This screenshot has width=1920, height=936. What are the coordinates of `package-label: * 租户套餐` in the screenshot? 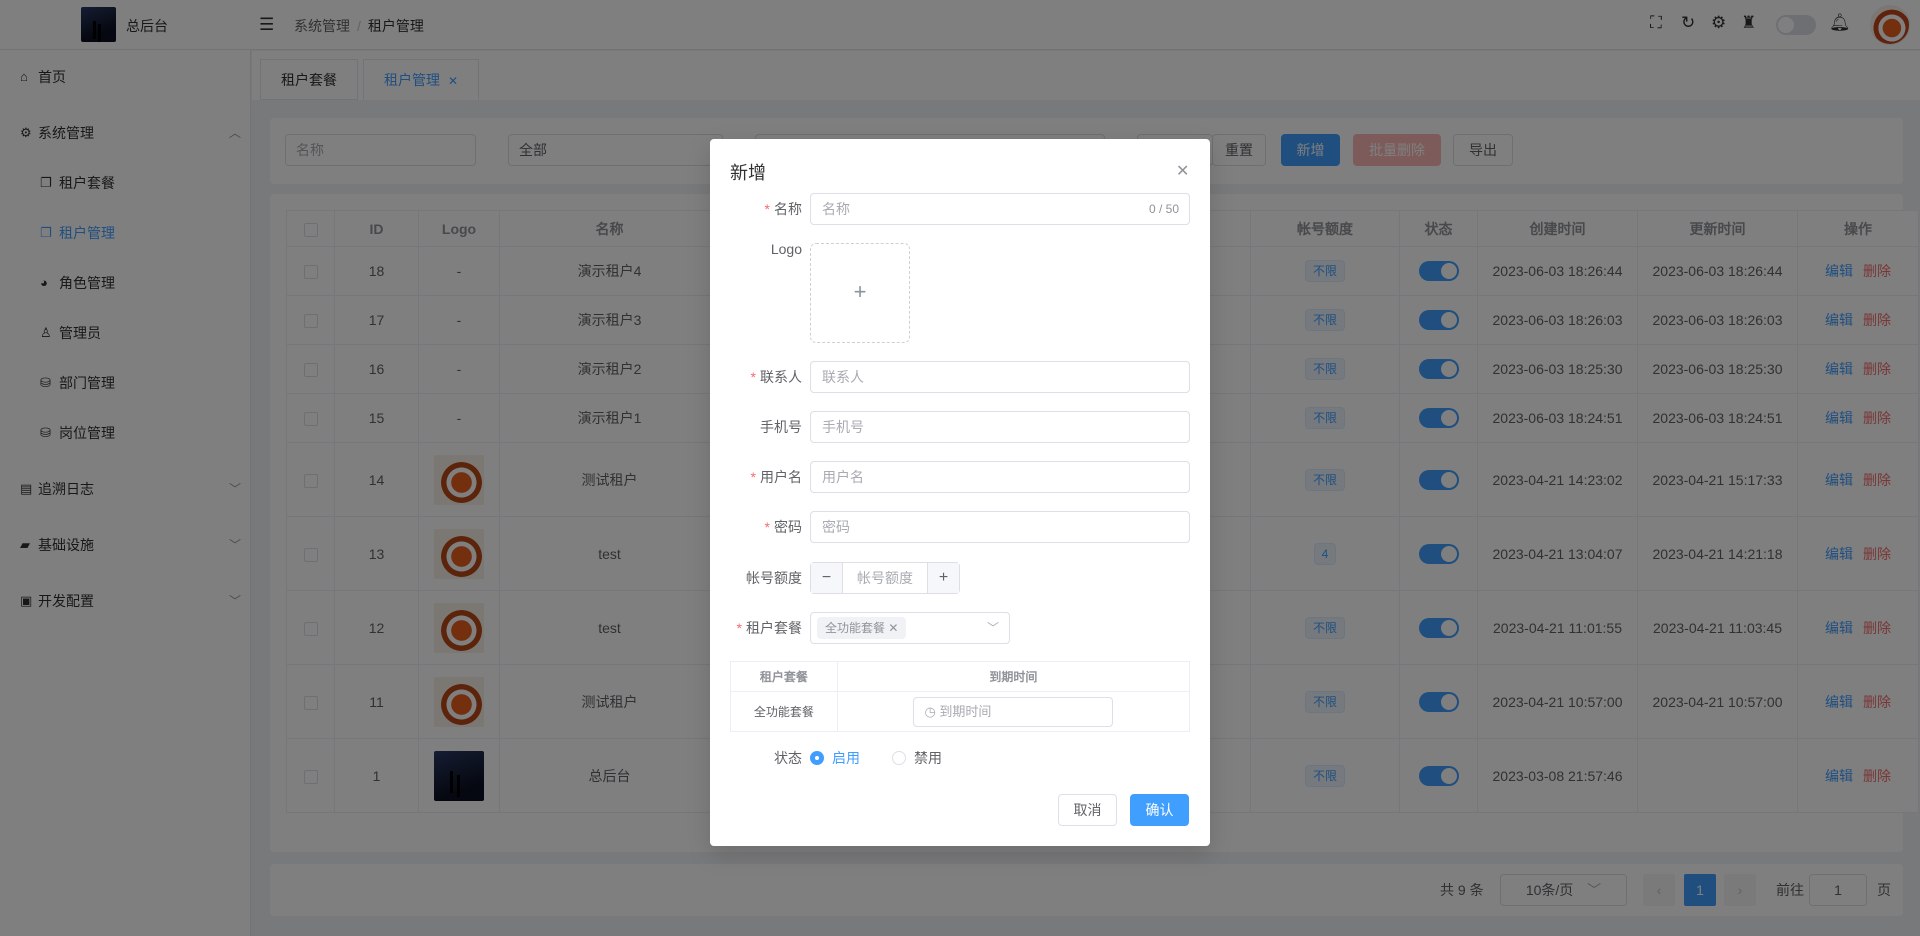 It's located at (769, 628).